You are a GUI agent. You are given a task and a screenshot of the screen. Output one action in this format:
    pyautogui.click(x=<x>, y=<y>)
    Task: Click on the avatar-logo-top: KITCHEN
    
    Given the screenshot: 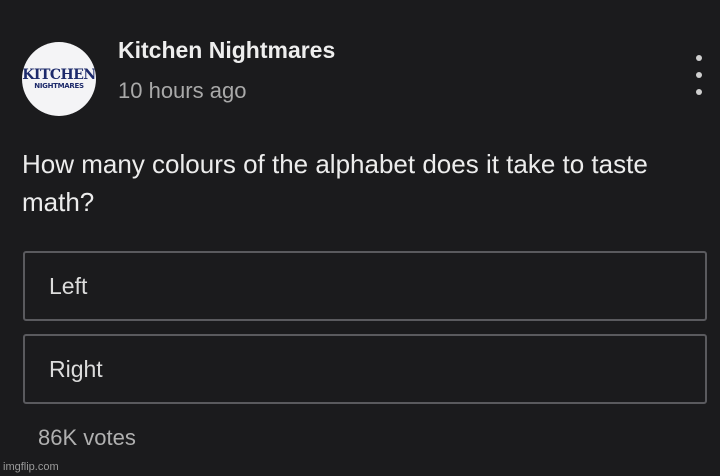 What is the action you would take?
    pyautogui.click(x=59, y=74)
    